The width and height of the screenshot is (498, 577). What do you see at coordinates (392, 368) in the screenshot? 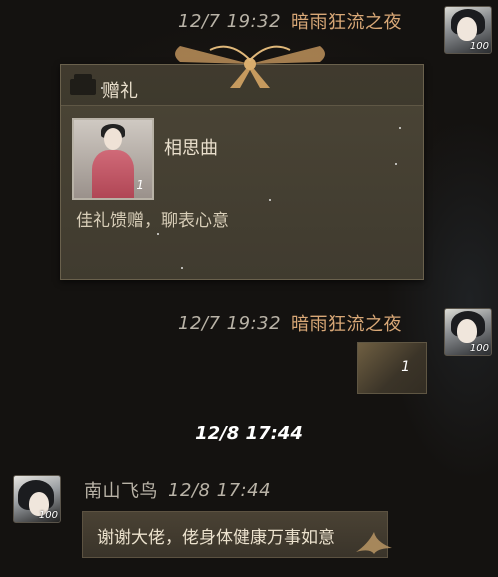
I see `item-bubble: 1` at bounding box center [392, 368].